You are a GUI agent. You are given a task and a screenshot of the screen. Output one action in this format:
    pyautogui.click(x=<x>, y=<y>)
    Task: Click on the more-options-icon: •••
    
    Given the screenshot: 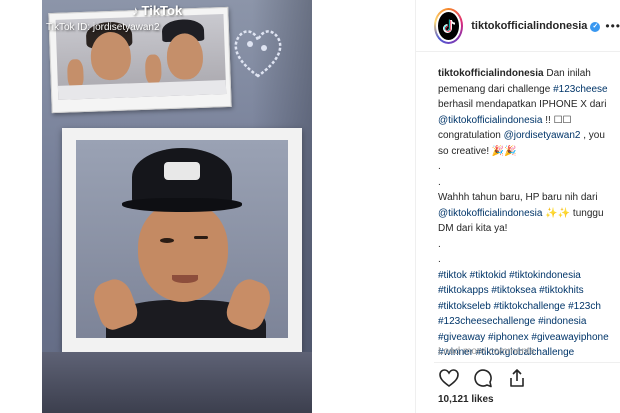 What is the action you would take?
    pyautogui.click(x=612, y=26)
    